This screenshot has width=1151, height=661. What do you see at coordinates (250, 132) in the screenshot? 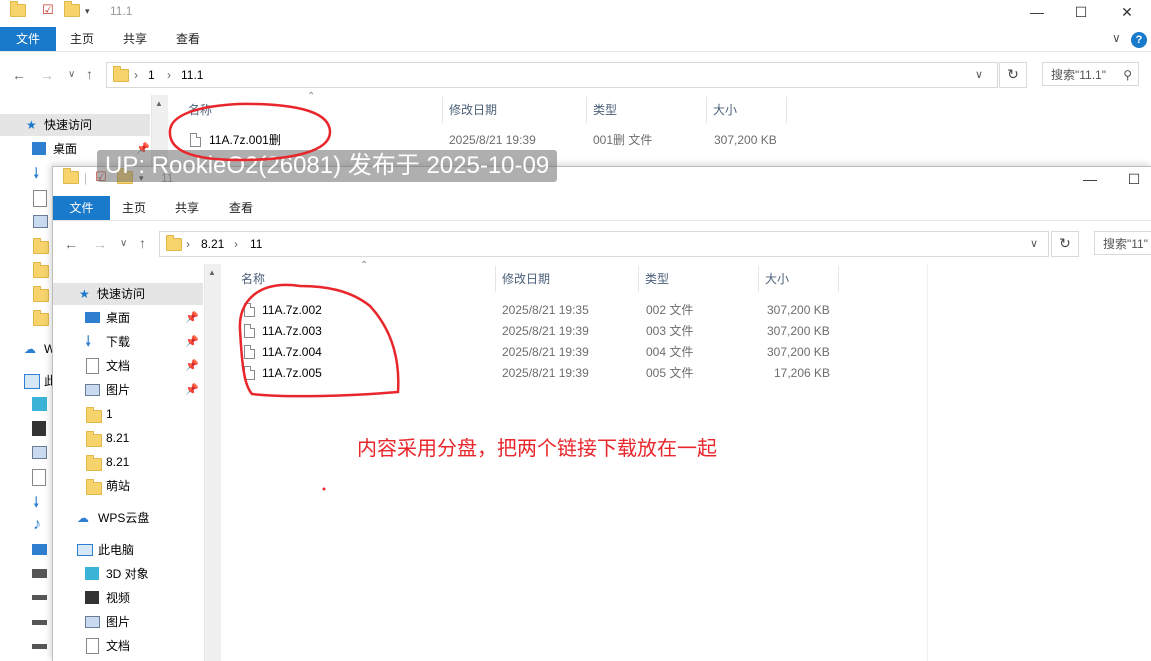
I see `annotation-circle-back` at bounding box center [250, 132].